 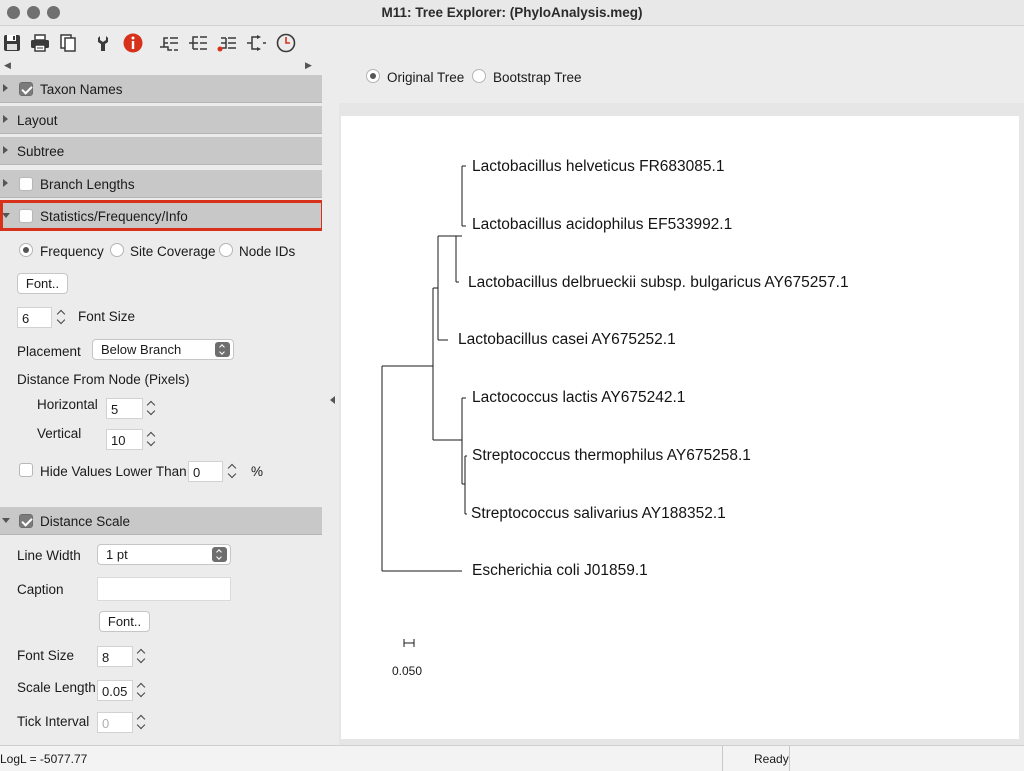 I want to click on phylogenetic-tree-icon, so click(x=424, y=406).